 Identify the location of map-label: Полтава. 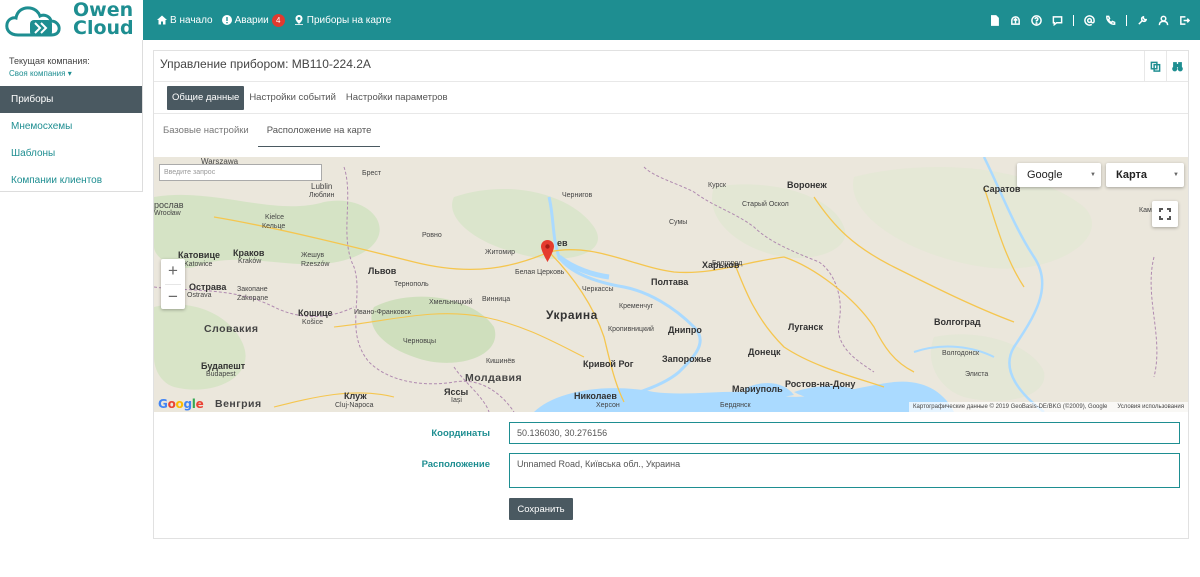
(670, 282).